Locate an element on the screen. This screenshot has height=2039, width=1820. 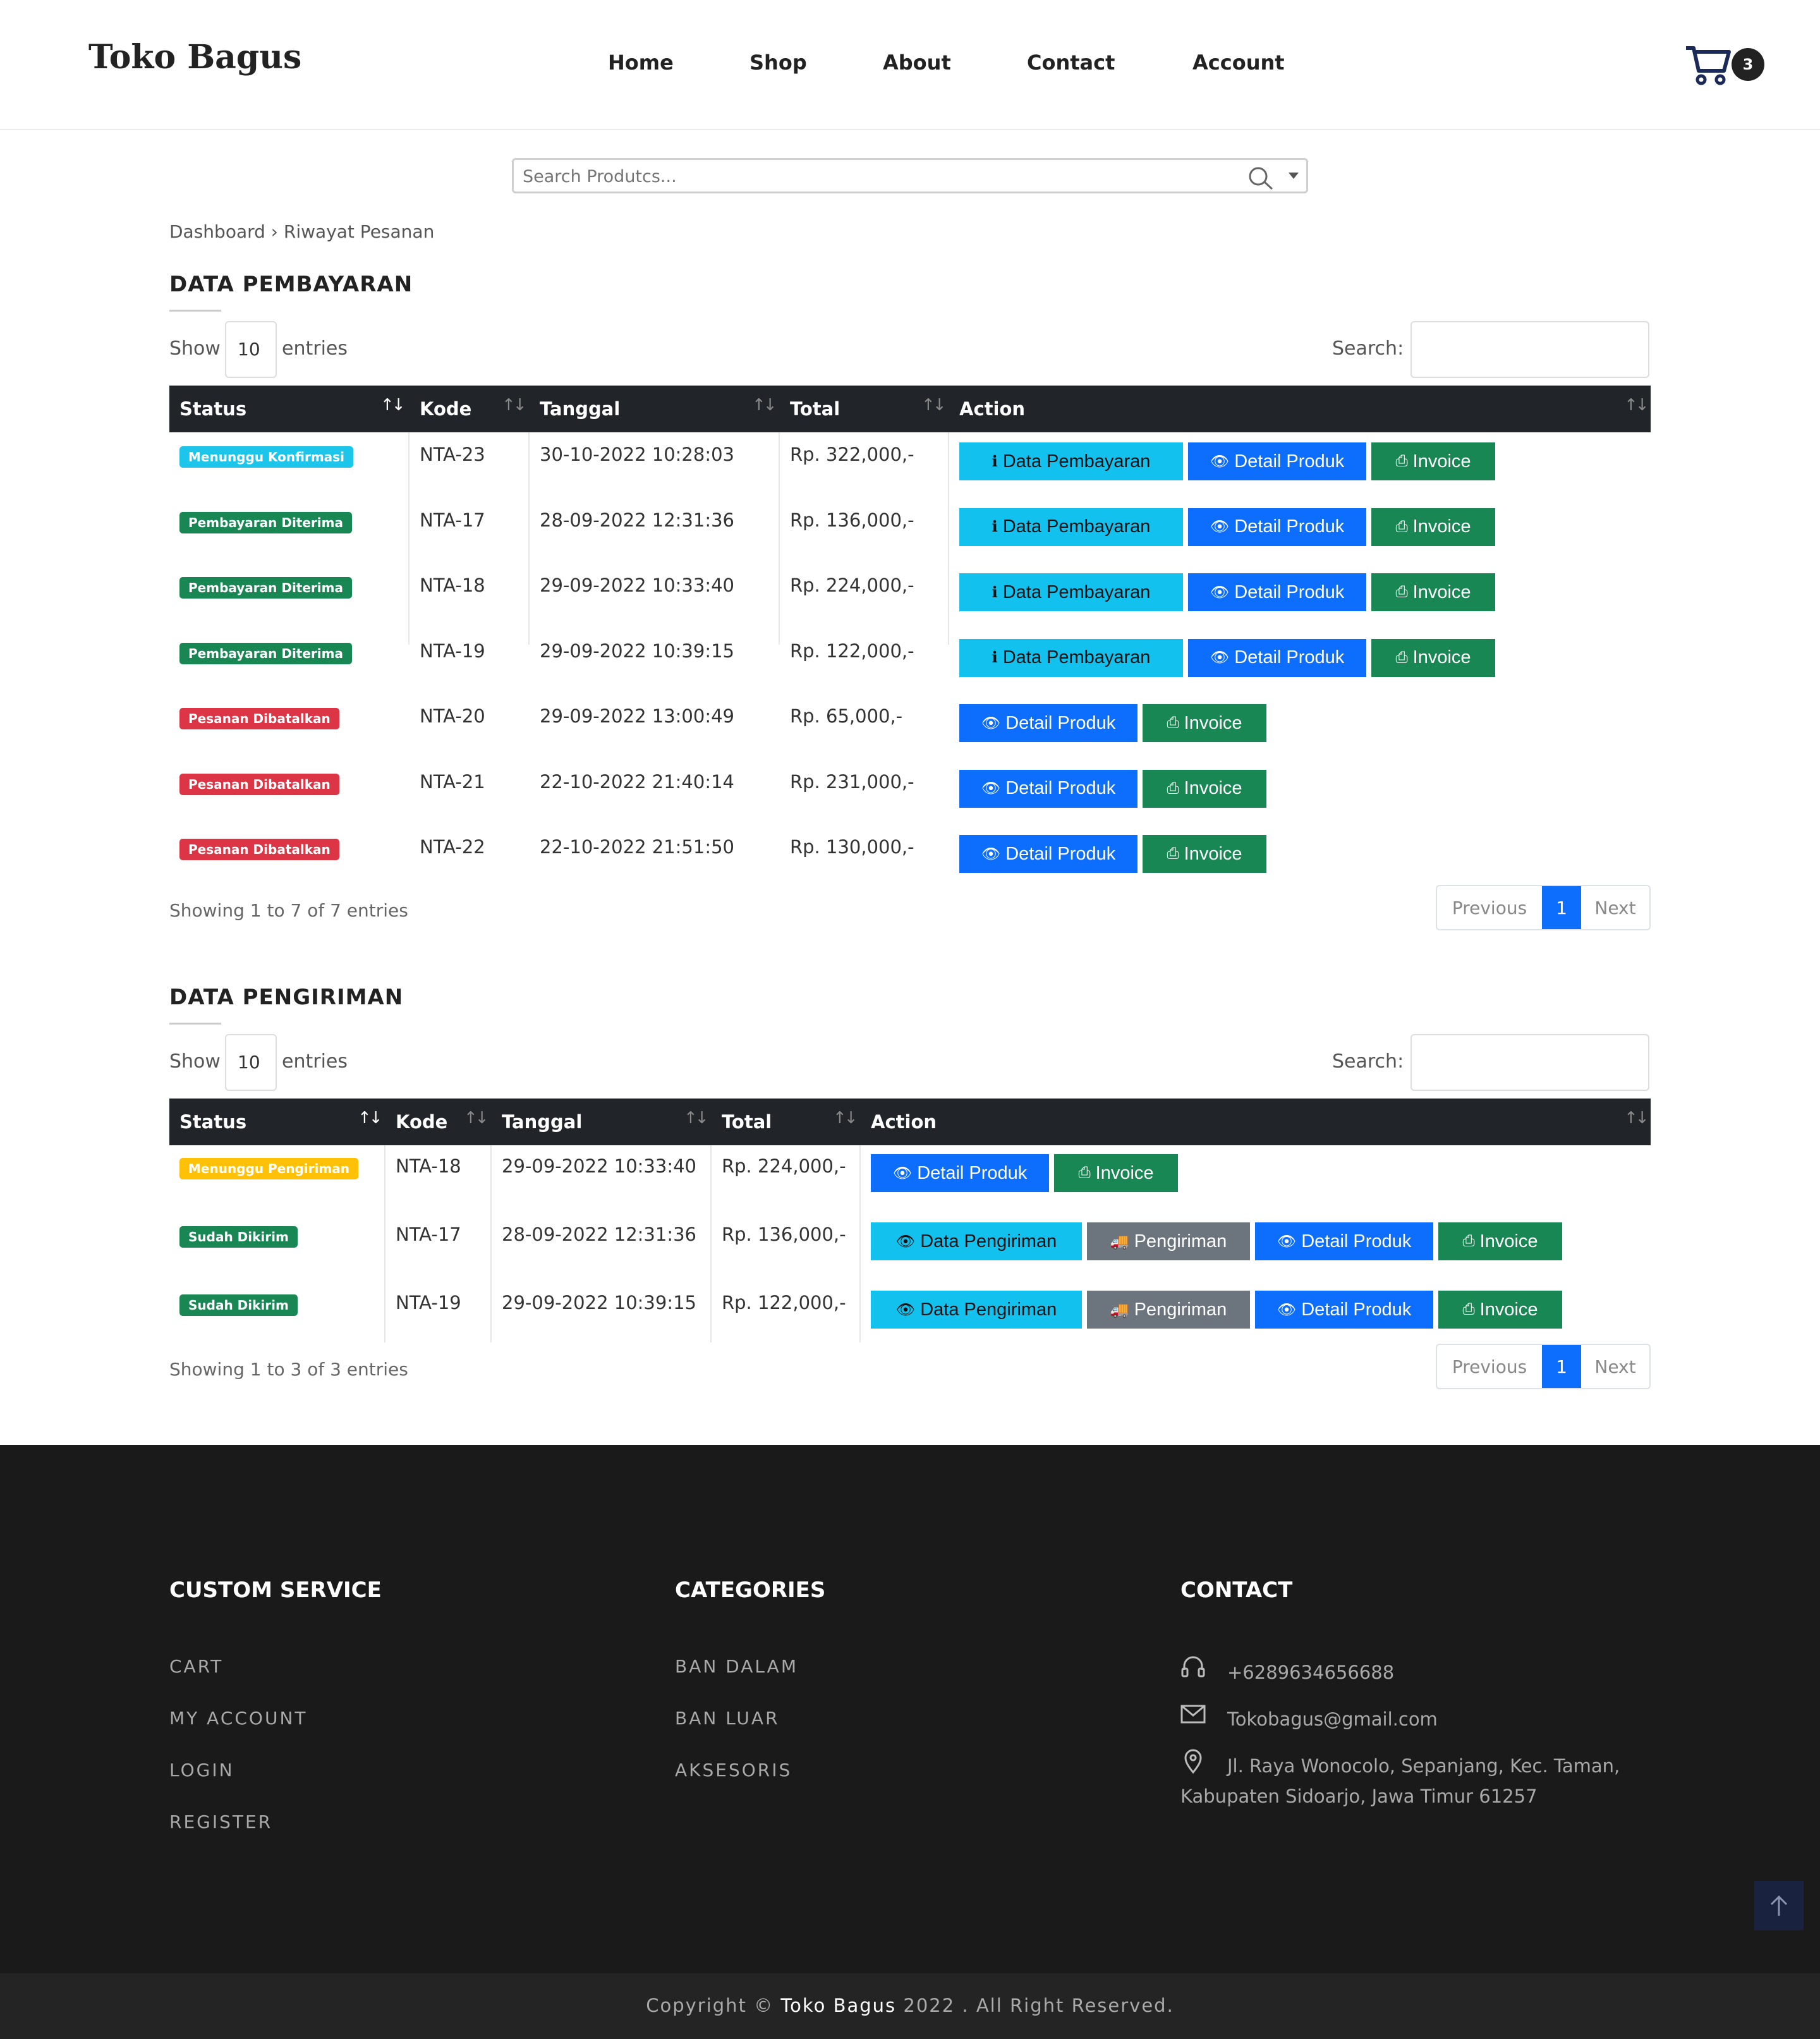
footer-link-ban-dalam: BAN DALAM is located at coordinates (736, 1666).